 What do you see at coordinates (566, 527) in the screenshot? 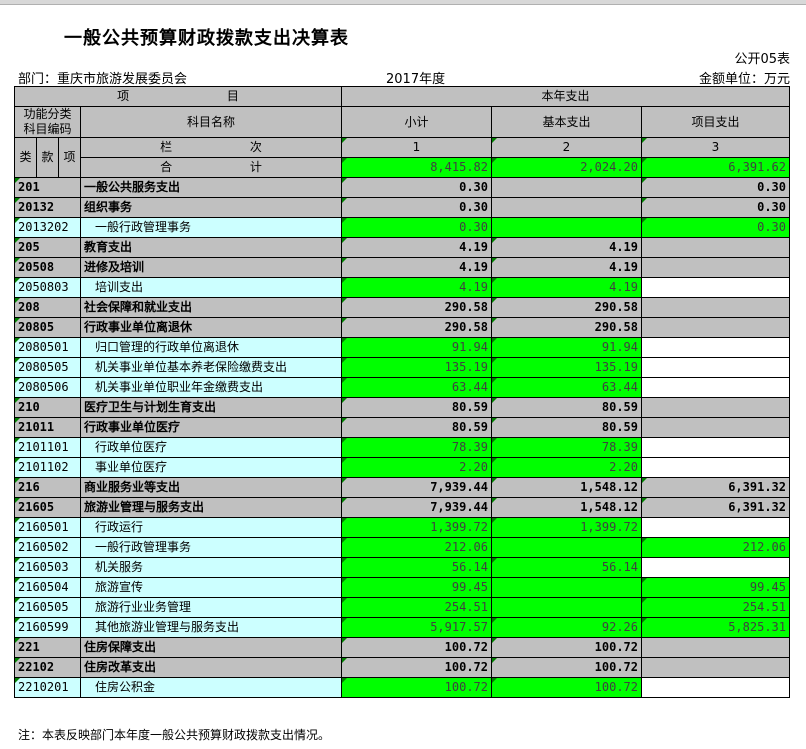
I see `row-basic: 1,399.72` at bounding box center [566, 527].